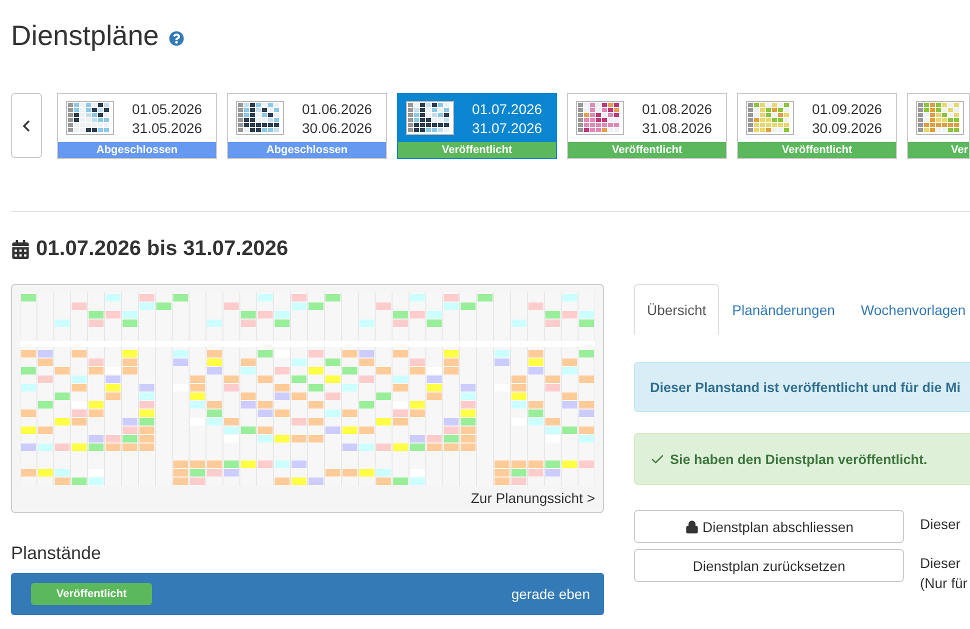 The image size is (970, 629). I want to click on end-date: 31.08.2026, so click(677, 128).